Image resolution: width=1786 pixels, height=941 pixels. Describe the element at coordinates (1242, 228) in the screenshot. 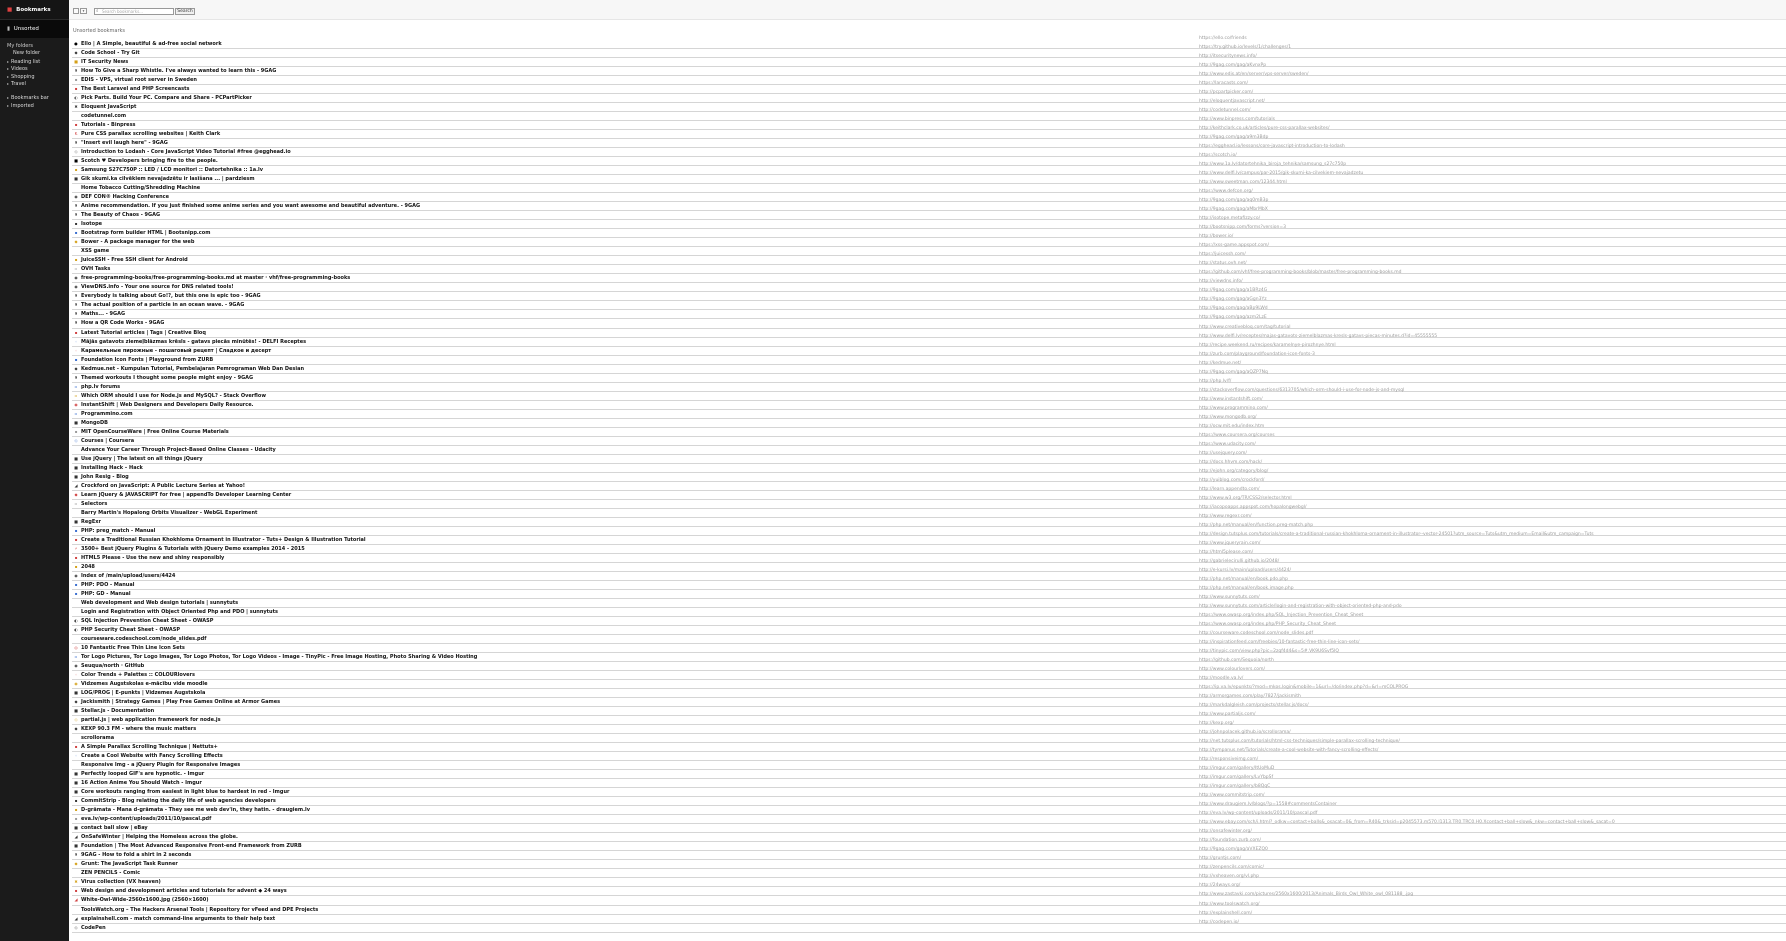

I see `bookmark-url: http://bootsnipp.com/forms?version=3` at that location.